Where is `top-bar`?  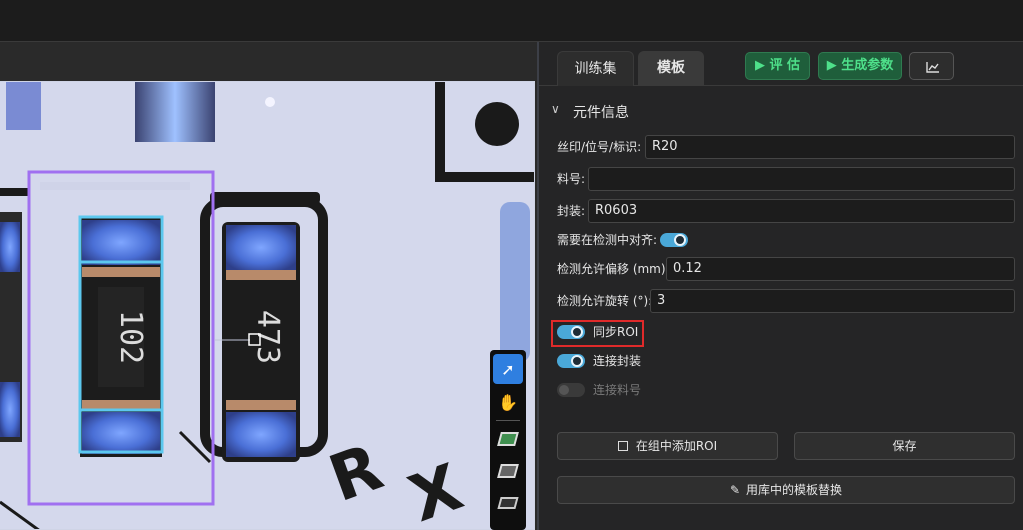 top-bar is located at coordinates (511, 21).